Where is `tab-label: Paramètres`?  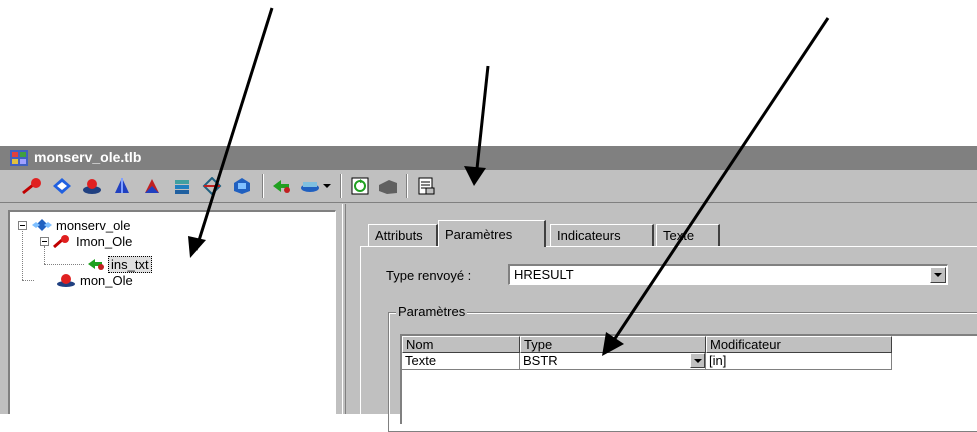 tab-label: Paramètres is located at coordinates (479, 234).